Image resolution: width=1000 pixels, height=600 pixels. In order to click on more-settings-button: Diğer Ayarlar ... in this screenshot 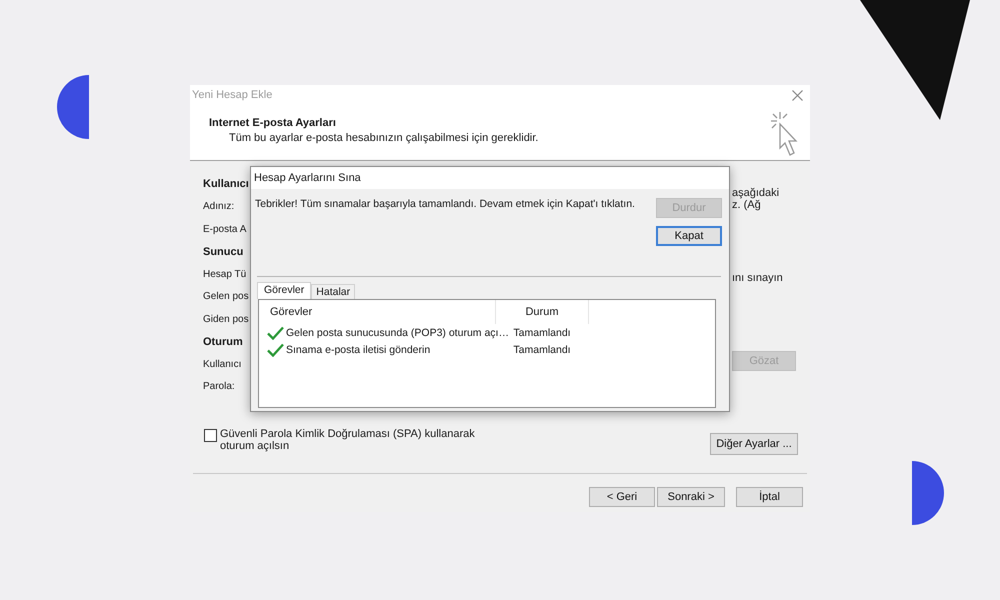, I will do `click(754, 444)`.